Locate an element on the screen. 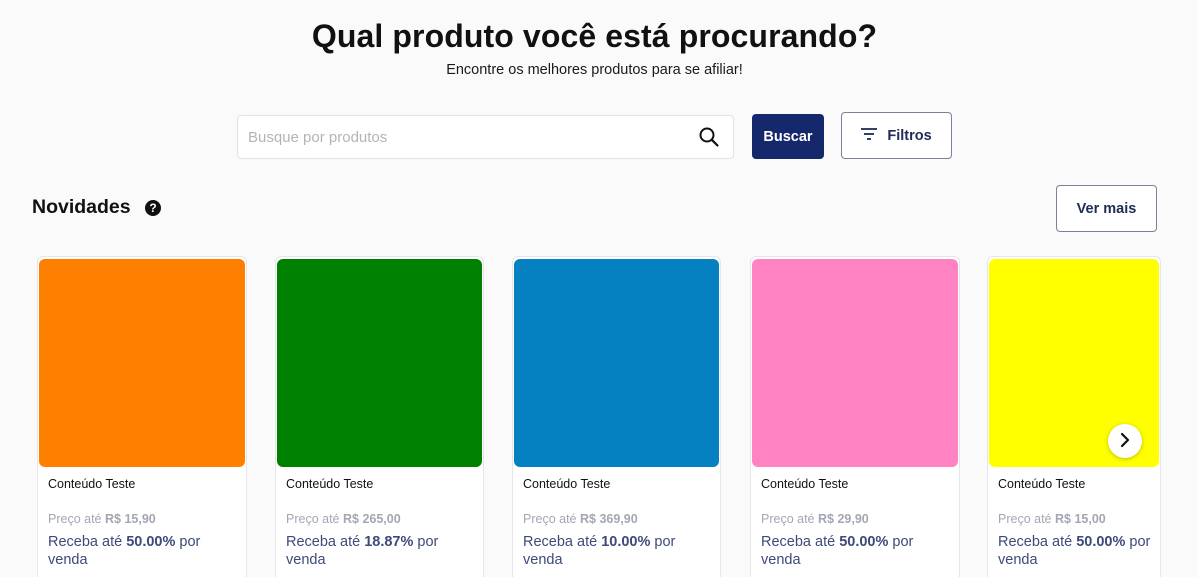 This screenshot has height=577, width=1197. product-price: Preço até R$ 265,00 is located at coordinates (343, 519).